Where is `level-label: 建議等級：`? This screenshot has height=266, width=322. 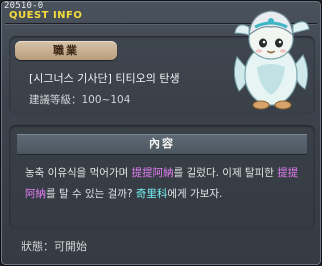 level-label: 建議等級： is located at coordinates (55, 100).